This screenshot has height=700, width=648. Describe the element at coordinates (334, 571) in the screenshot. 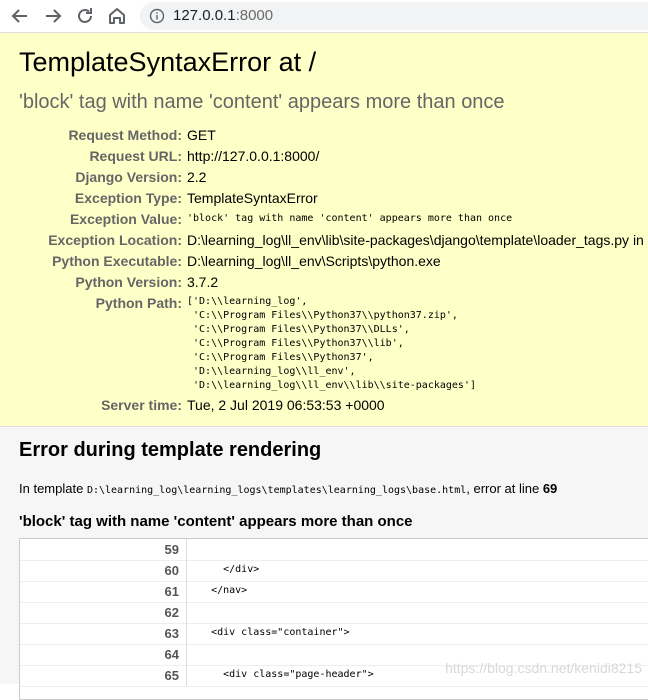

I see `source-line: 60 </div>` at that location.